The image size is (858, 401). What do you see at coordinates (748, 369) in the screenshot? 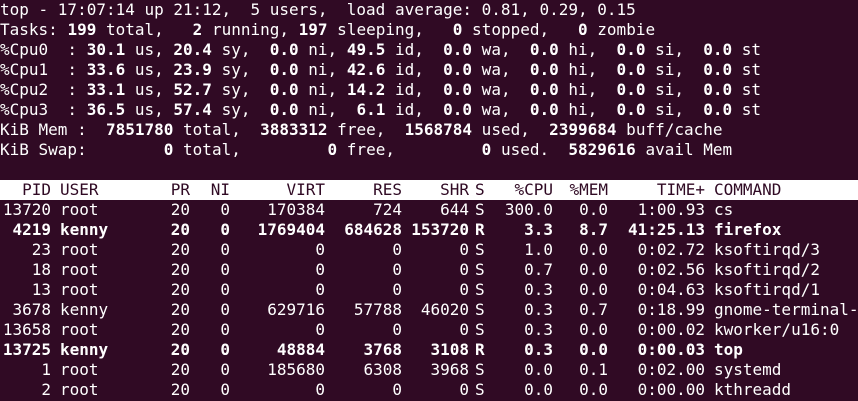
I see `cell-command: systemd` at bounding box center [748, 369].